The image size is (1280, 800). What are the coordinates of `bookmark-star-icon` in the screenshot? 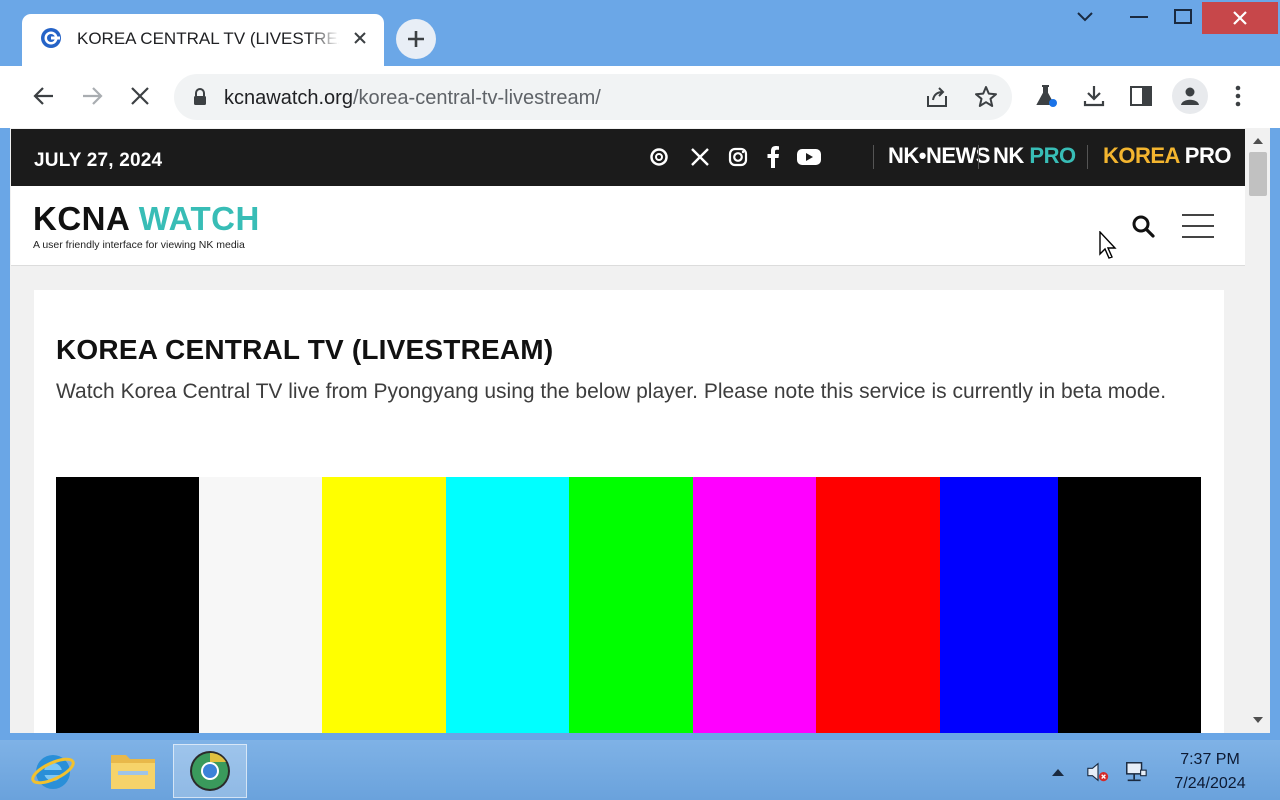 It's located at (986, 97).